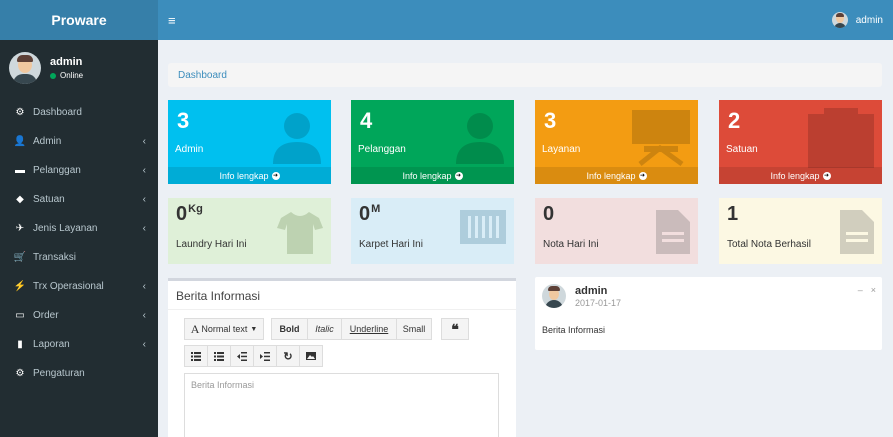 The height and width of the screenshot is (437, 893). I want to click on post-tools: – ×, so click(863, 290).